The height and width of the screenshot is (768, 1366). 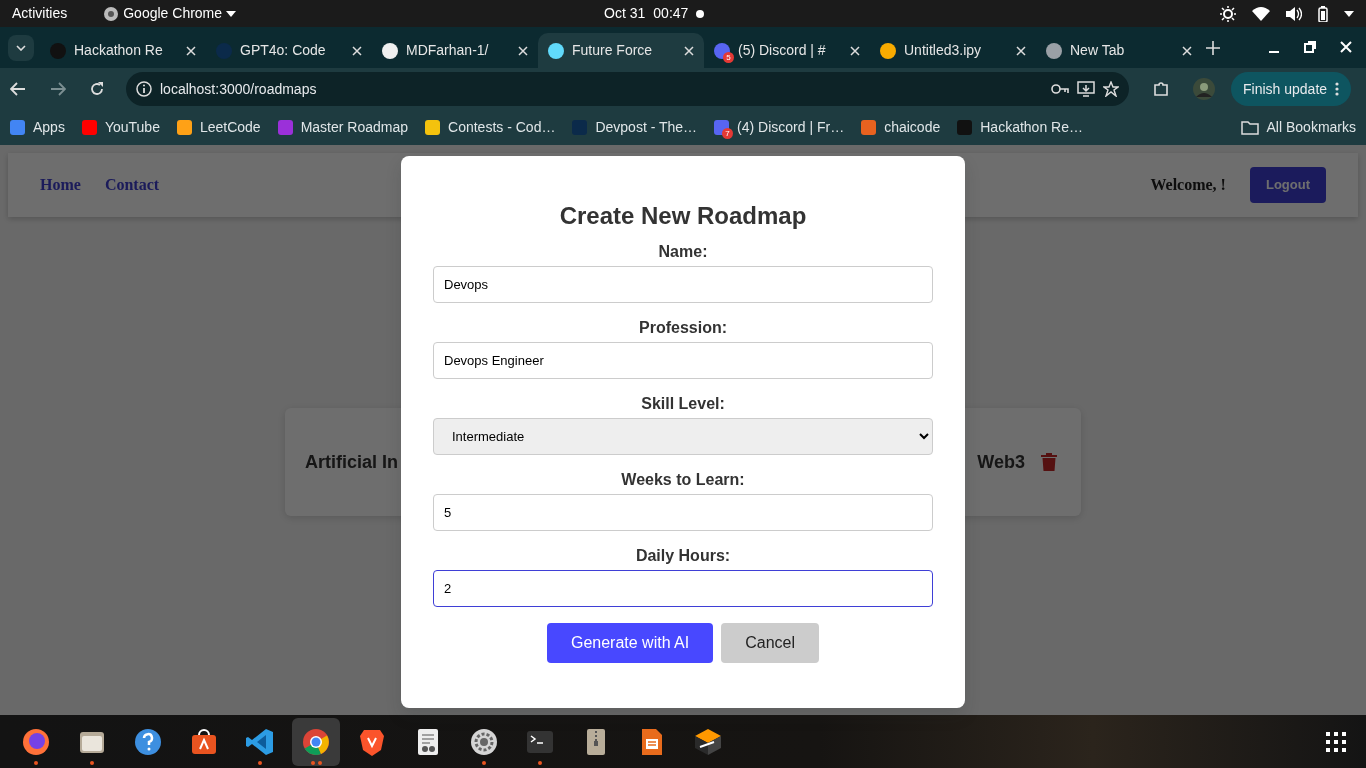 What do you see at coordinates (630, 642) in the screenshot?
I see `generate-button: Generate with AI` at bounding box center [630, 642].